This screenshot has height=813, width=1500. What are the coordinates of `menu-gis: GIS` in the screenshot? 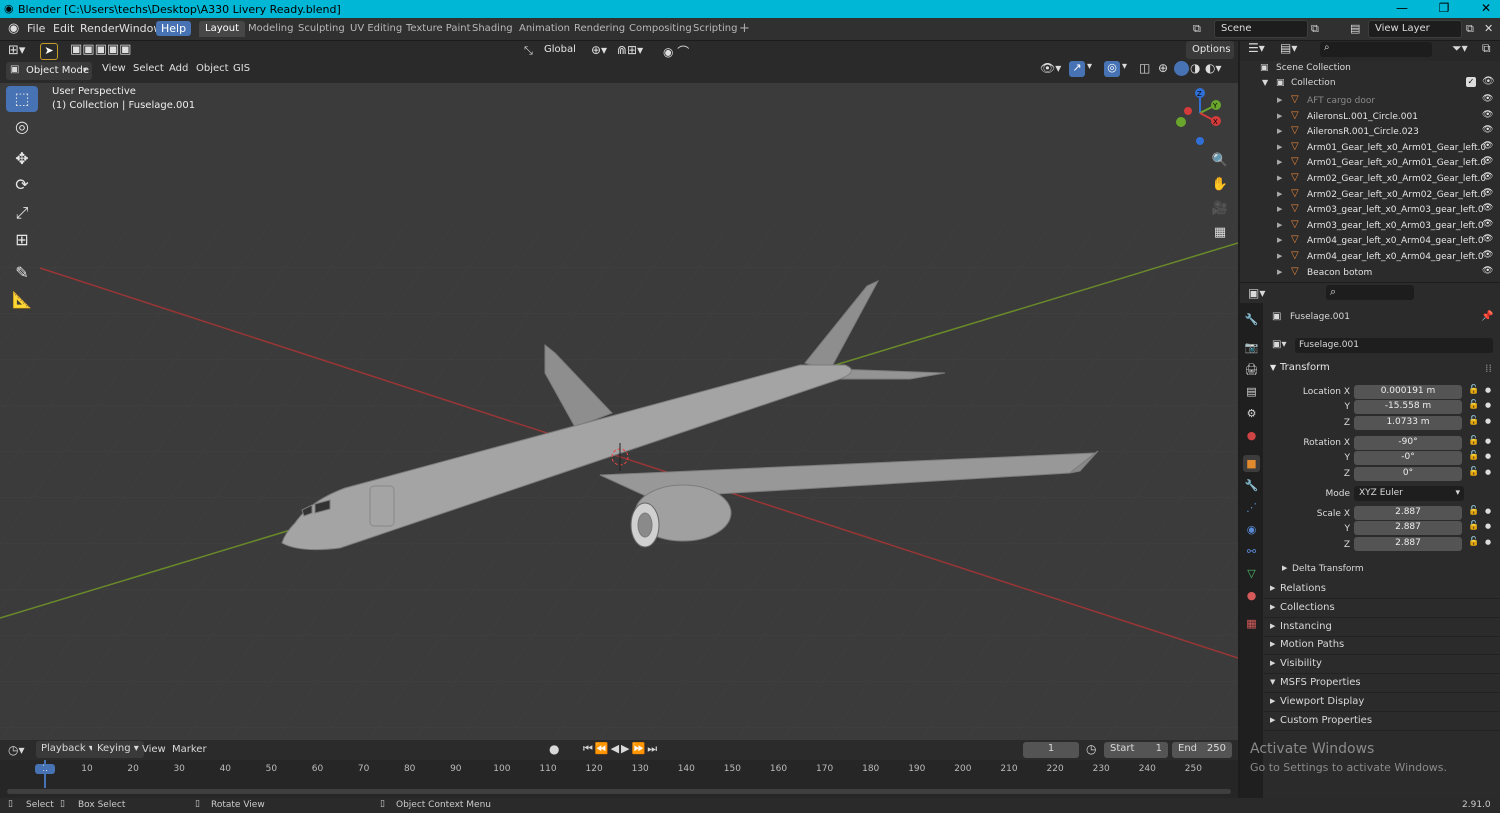 It's located at (241, 68).